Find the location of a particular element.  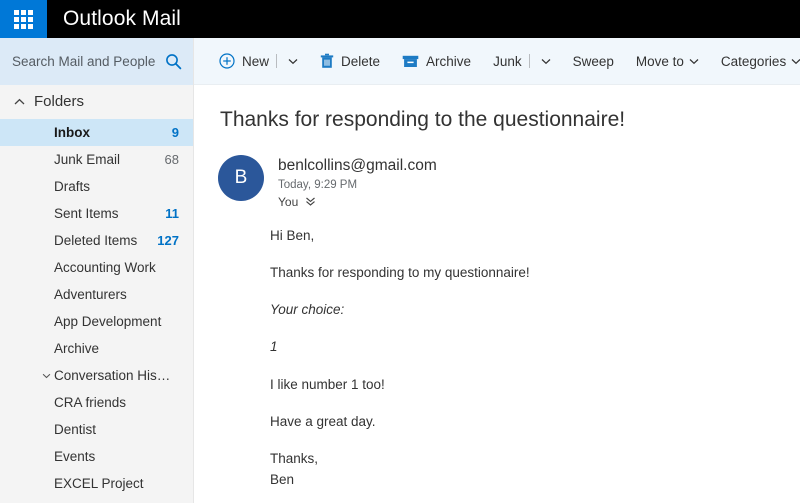

sidebar-item-archive: Archive is located at coordinates (96, 348).